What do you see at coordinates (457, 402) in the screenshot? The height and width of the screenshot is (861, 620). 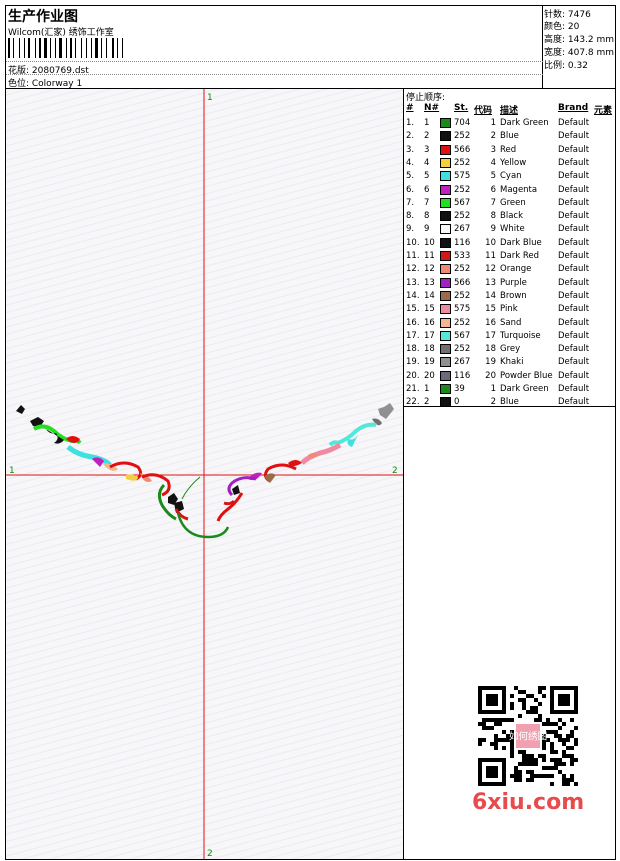 I see `row-stitches: 0` at bounding box center [457, 402].